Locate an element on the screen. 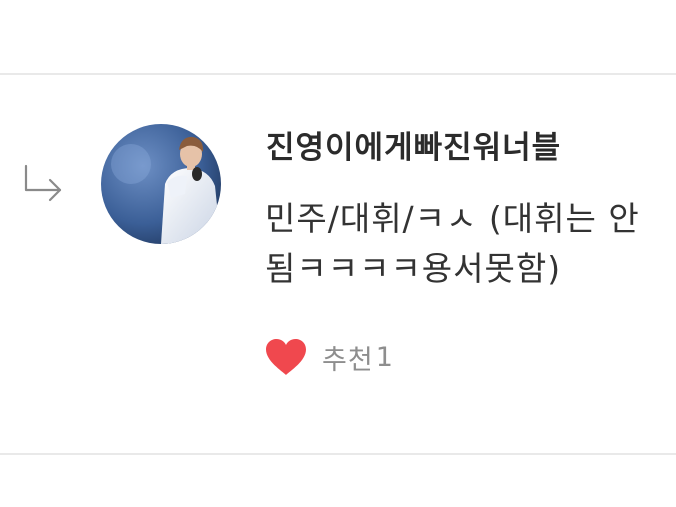 The image size is (676, 507). avatar is located at coordinates (161, 184).